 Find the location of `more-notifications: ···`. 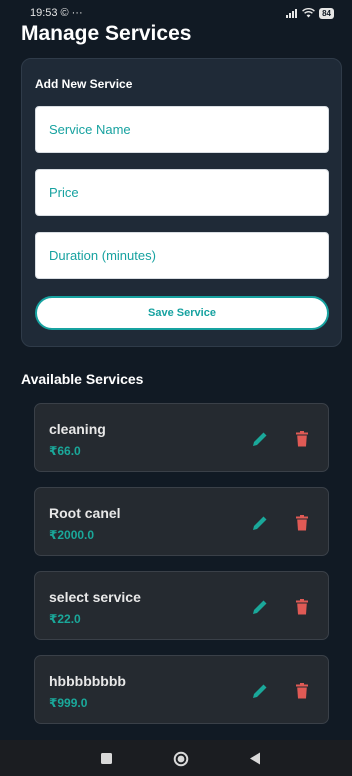

more-notifications: ··· is located at coordinates (77, 13).